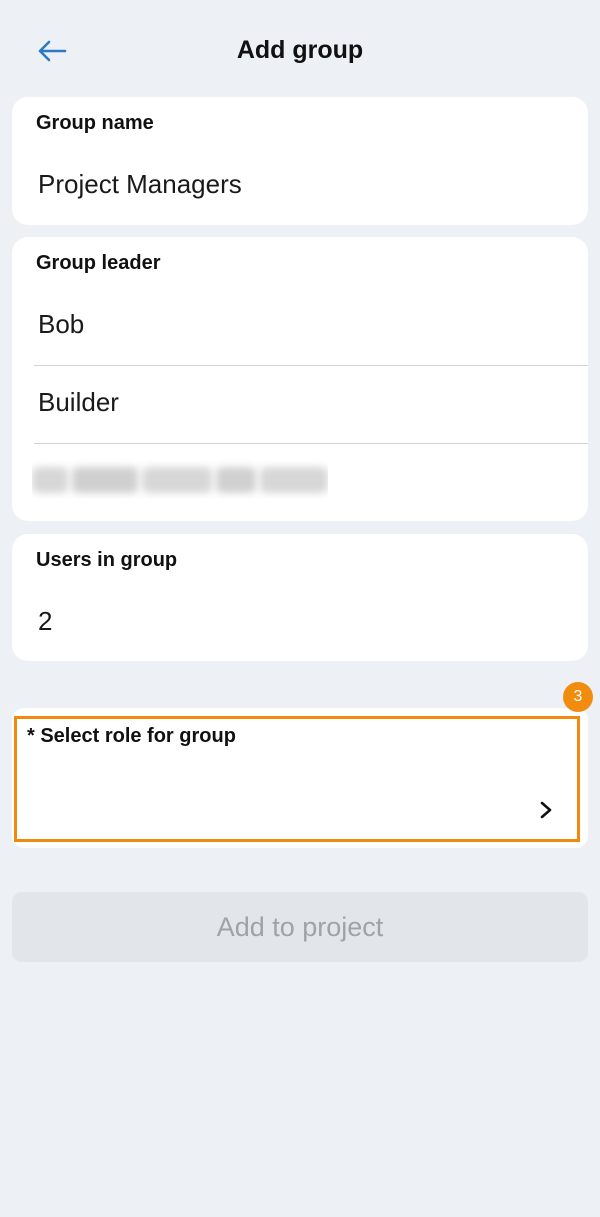 Image resolution: width=600 pixels, height=1217 pixels. What do you see at coordinates (300, 597) in the screenshot?
I see `users-in-group-card: Users in group 2` at bounding box center [300, 597].